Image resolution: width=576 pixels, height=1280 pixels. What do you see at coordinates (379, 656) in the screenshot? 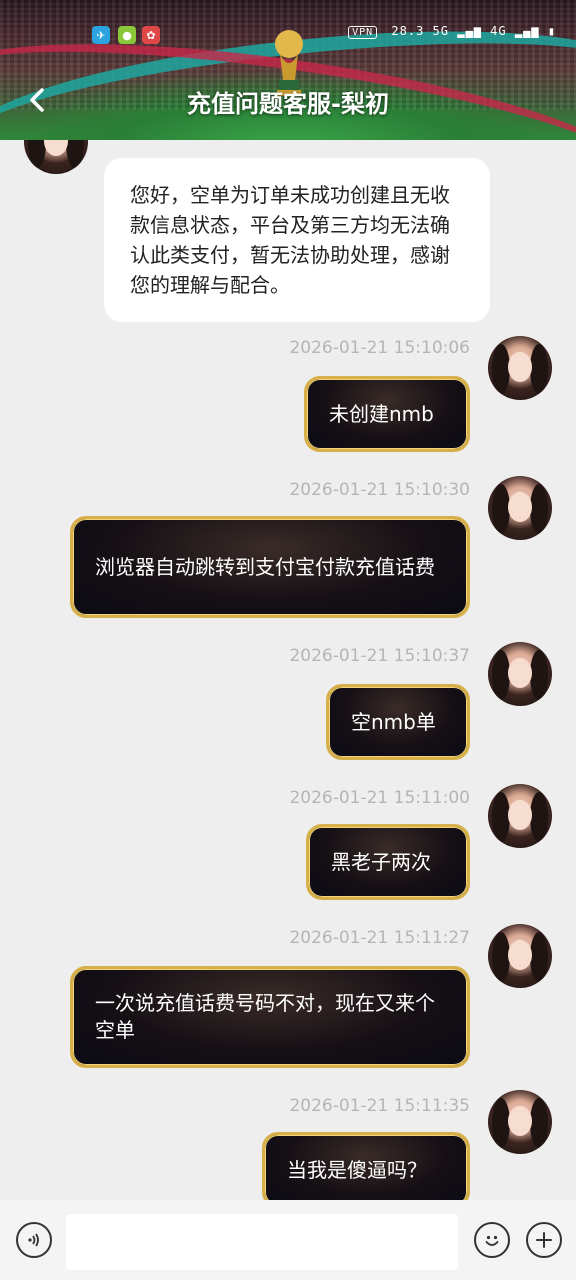
I see `message-timestamp: 2026-01-21 15:10:37` at bounding box center [379, 656].